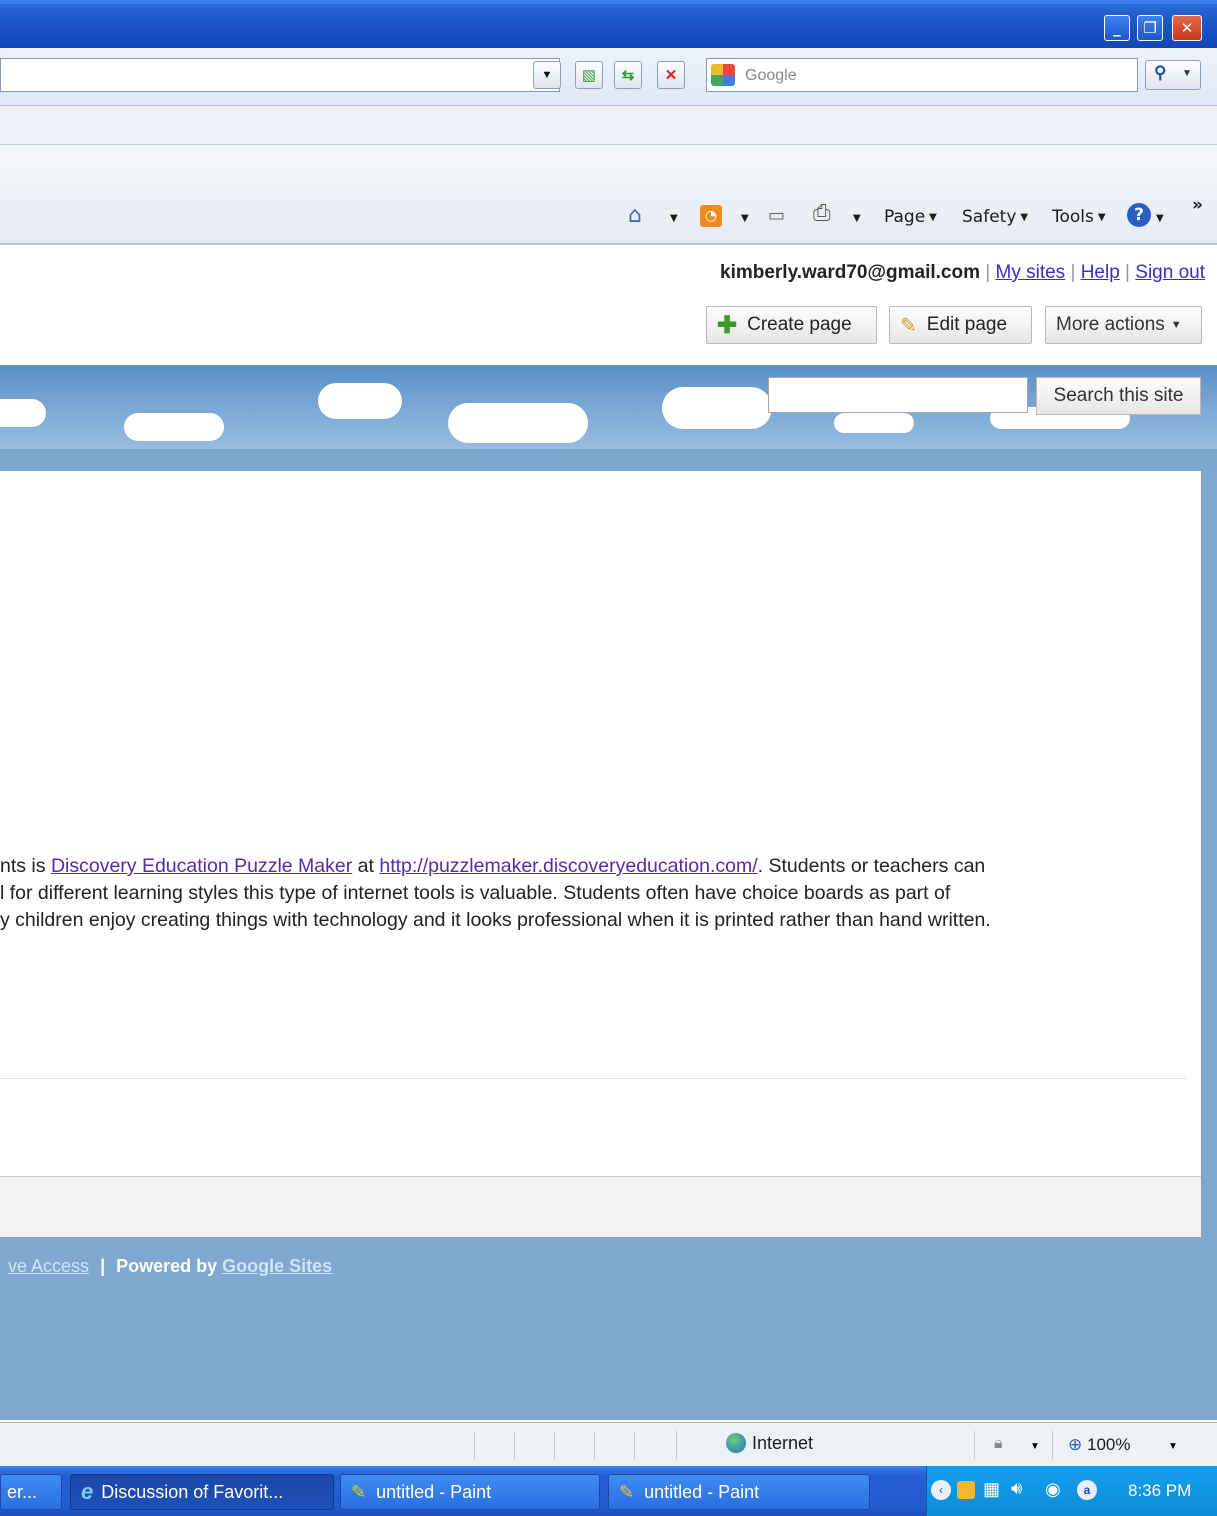 This screenshot has width=1217, height=1516. I want to click on tools-menu-label: Tools, so click(1073, 217).